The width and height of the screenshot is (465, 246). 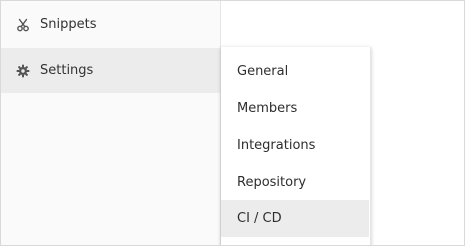 I want to click on menu-item-members: Members, so click(x=295, y=108).